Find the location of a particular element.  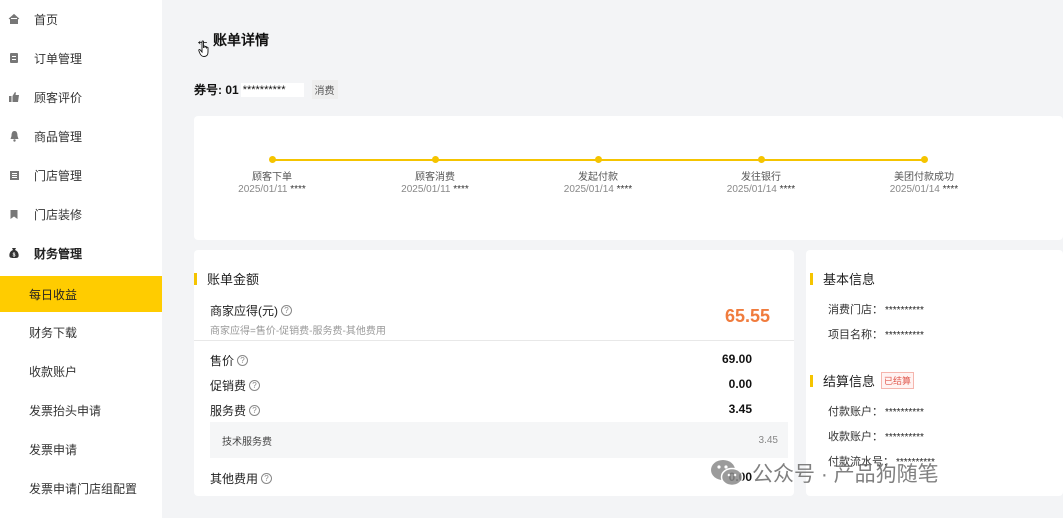

voucher-row: 券号: 01 ********** 消费 is located at coordinates (266, 89).